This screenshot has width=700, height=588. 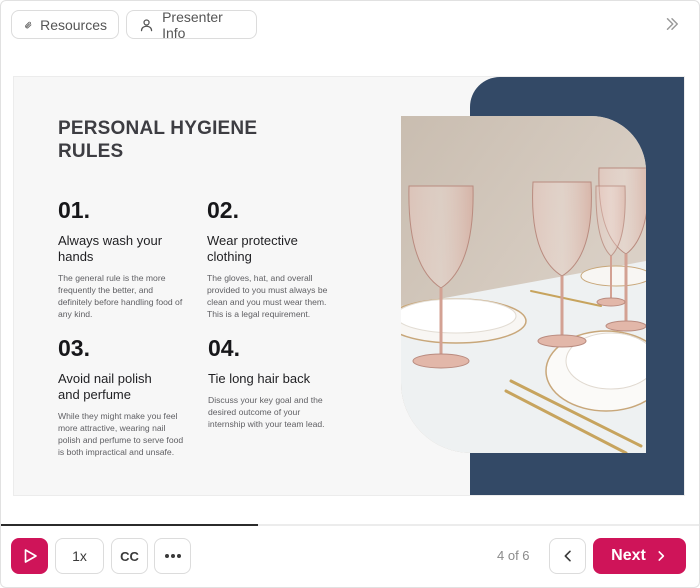 I want to click on play-icon, so click(x=30, y=556).